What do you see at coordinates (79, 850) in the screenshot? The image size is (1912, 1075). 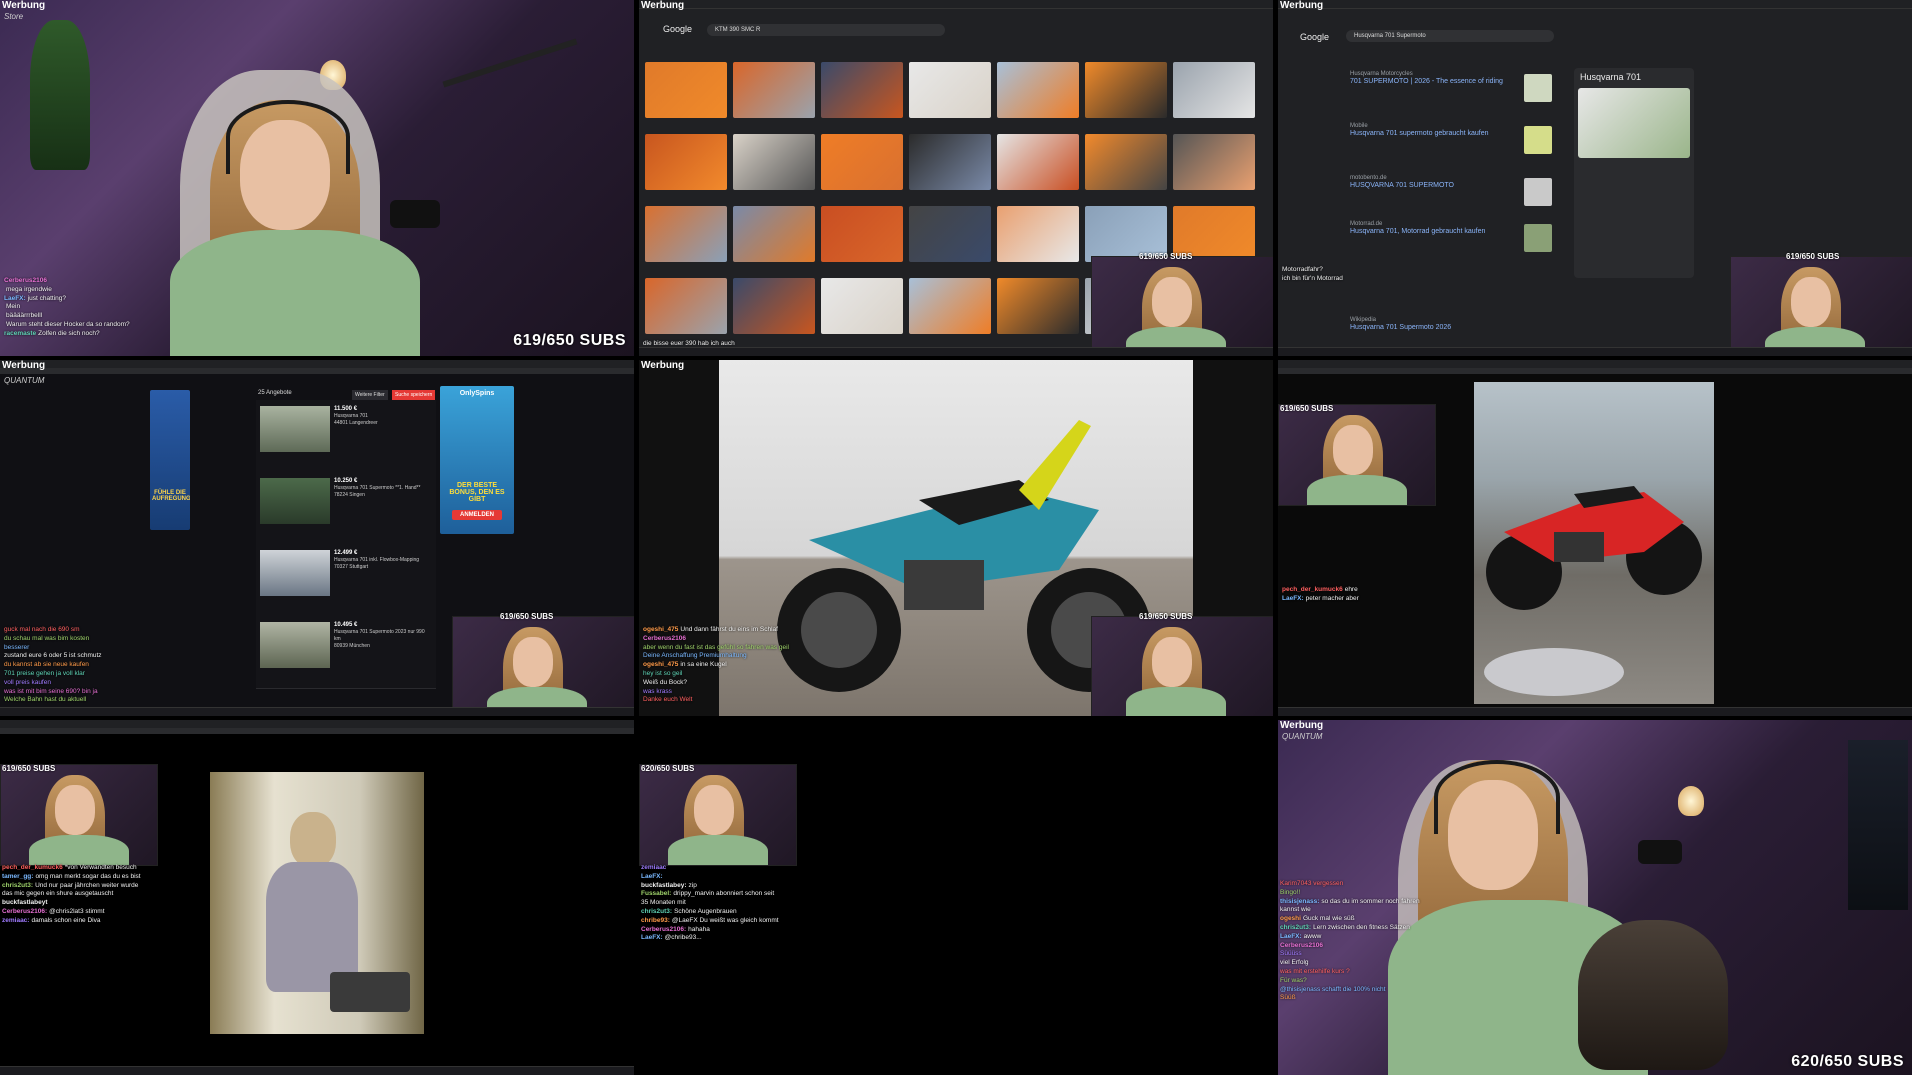 I see `shirt` at bounding box center [79, 850].